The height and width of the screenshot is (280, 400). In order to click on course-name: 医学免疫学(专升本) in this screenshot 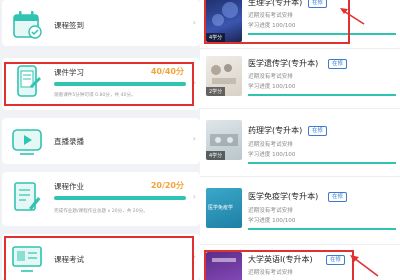, I will do `click(283, 196)`.